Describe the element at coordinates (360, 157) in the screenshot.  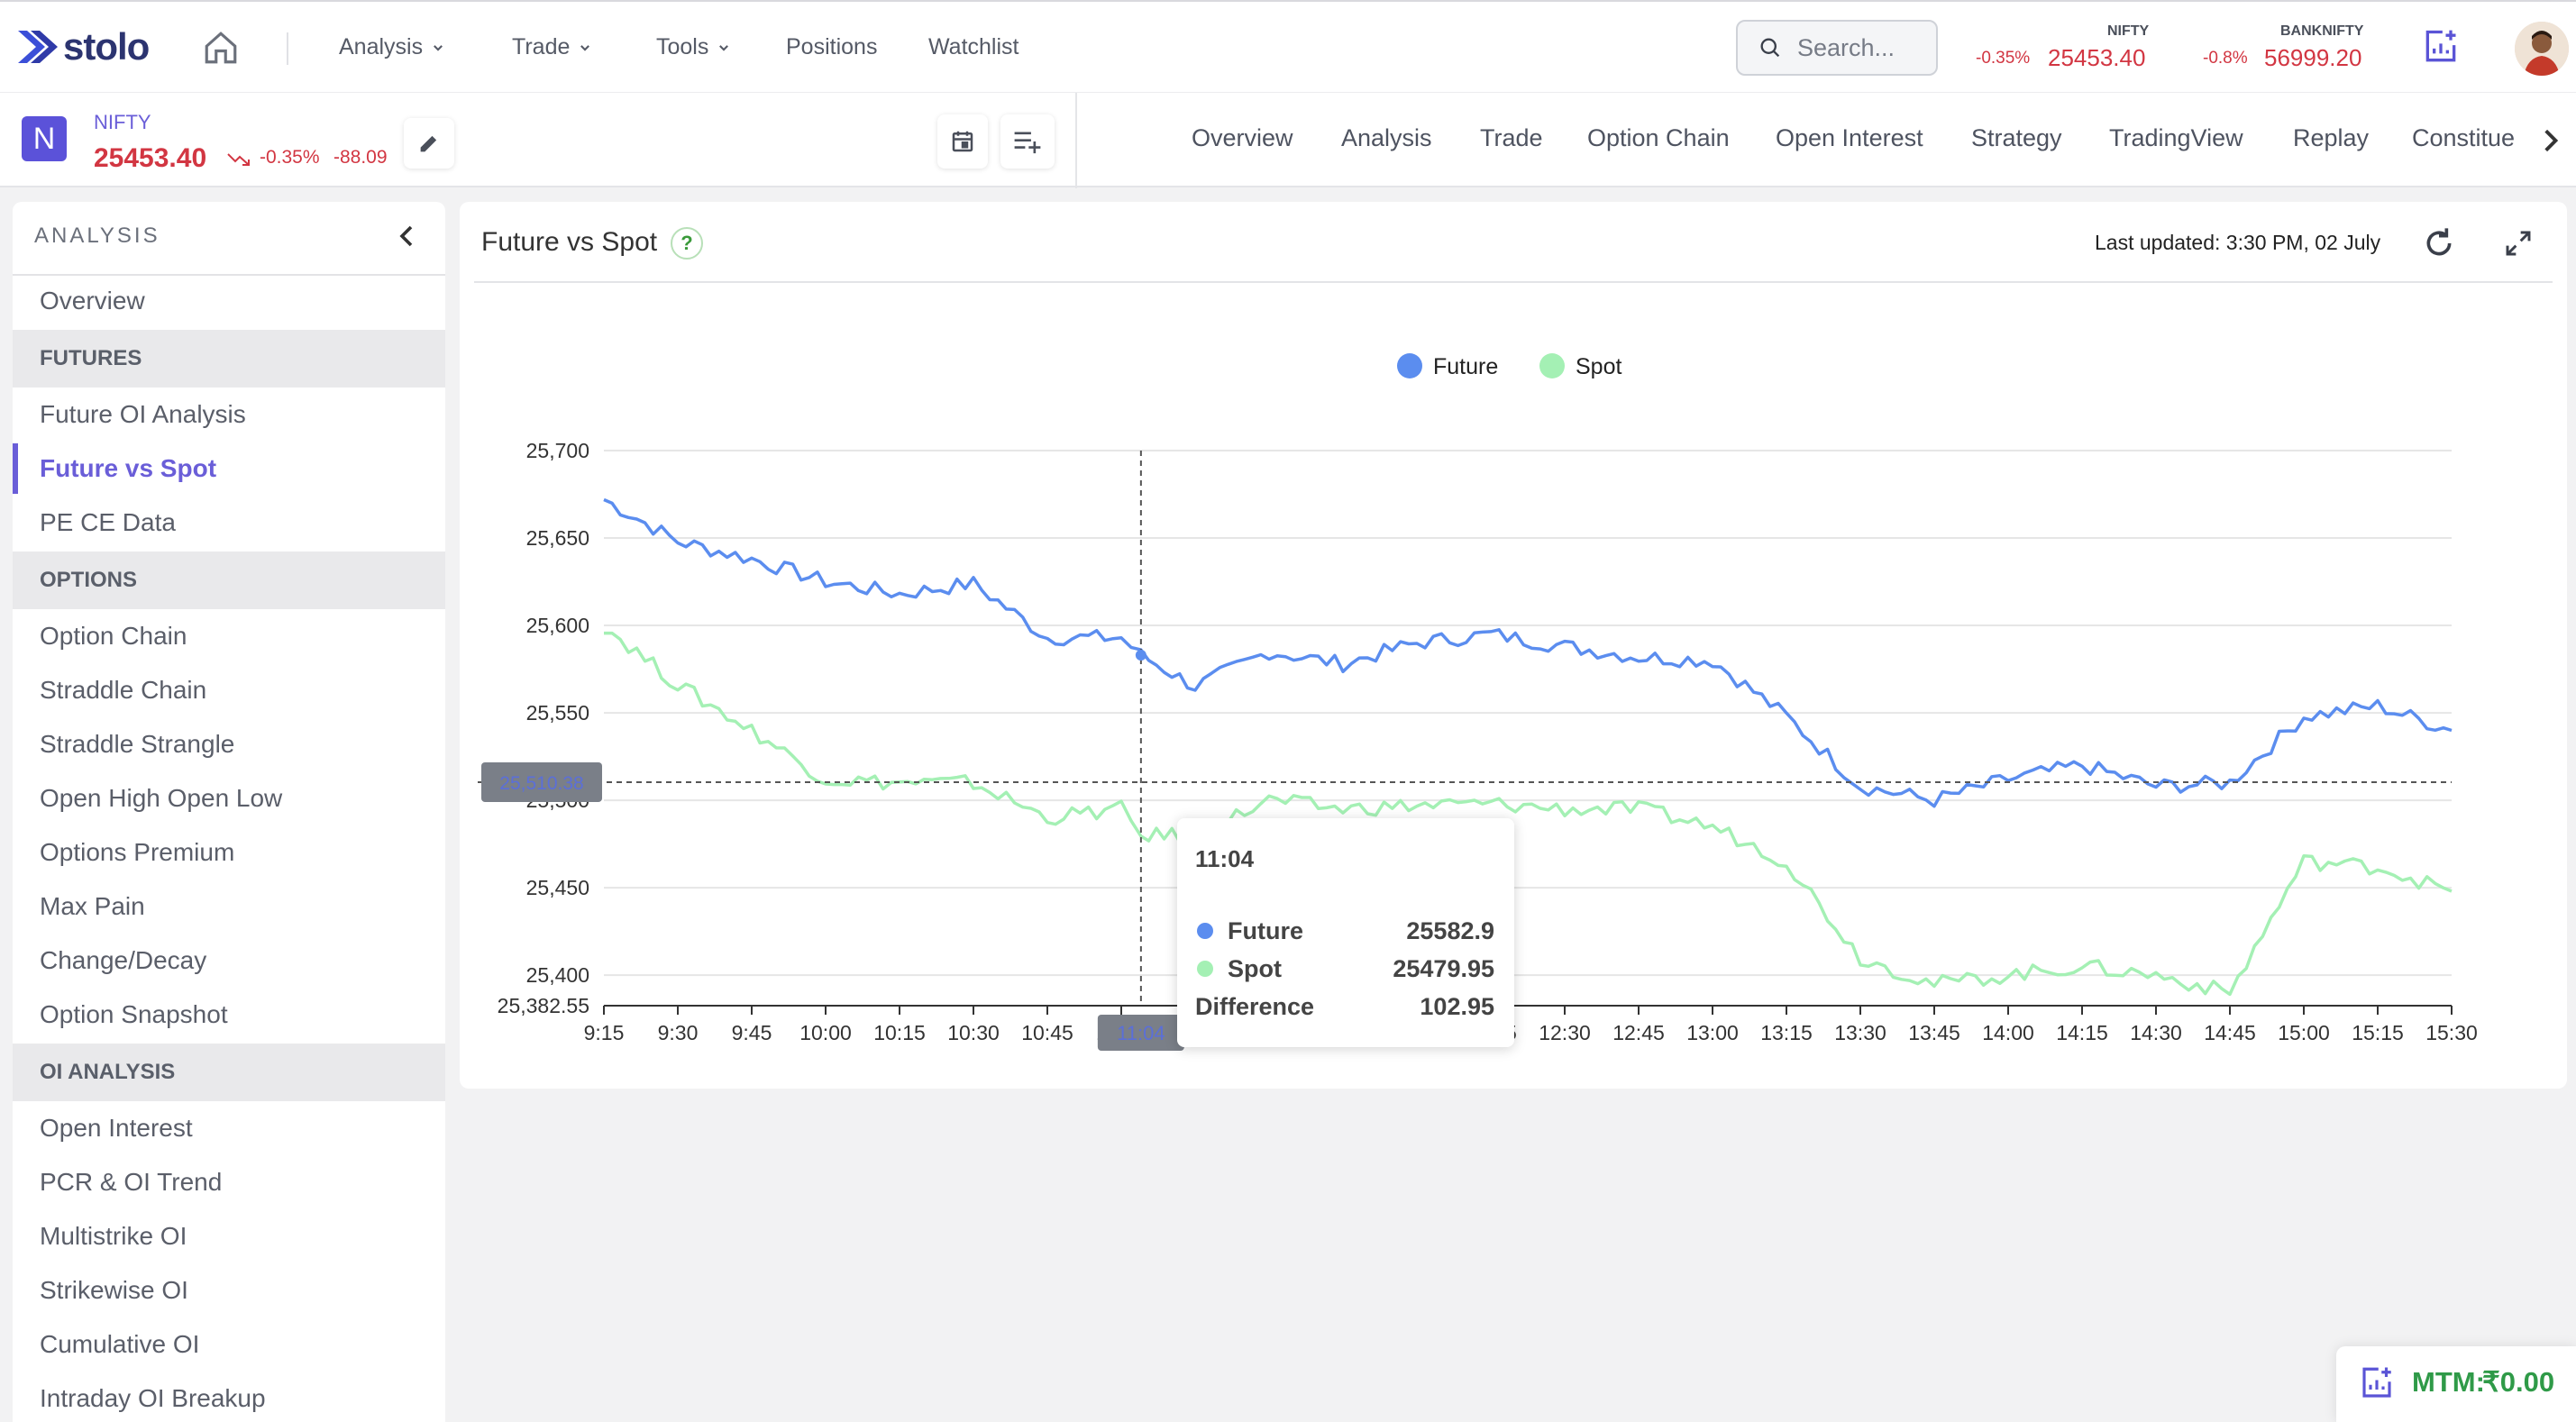
I see `symbol-change-abs: -88.09` at that location.